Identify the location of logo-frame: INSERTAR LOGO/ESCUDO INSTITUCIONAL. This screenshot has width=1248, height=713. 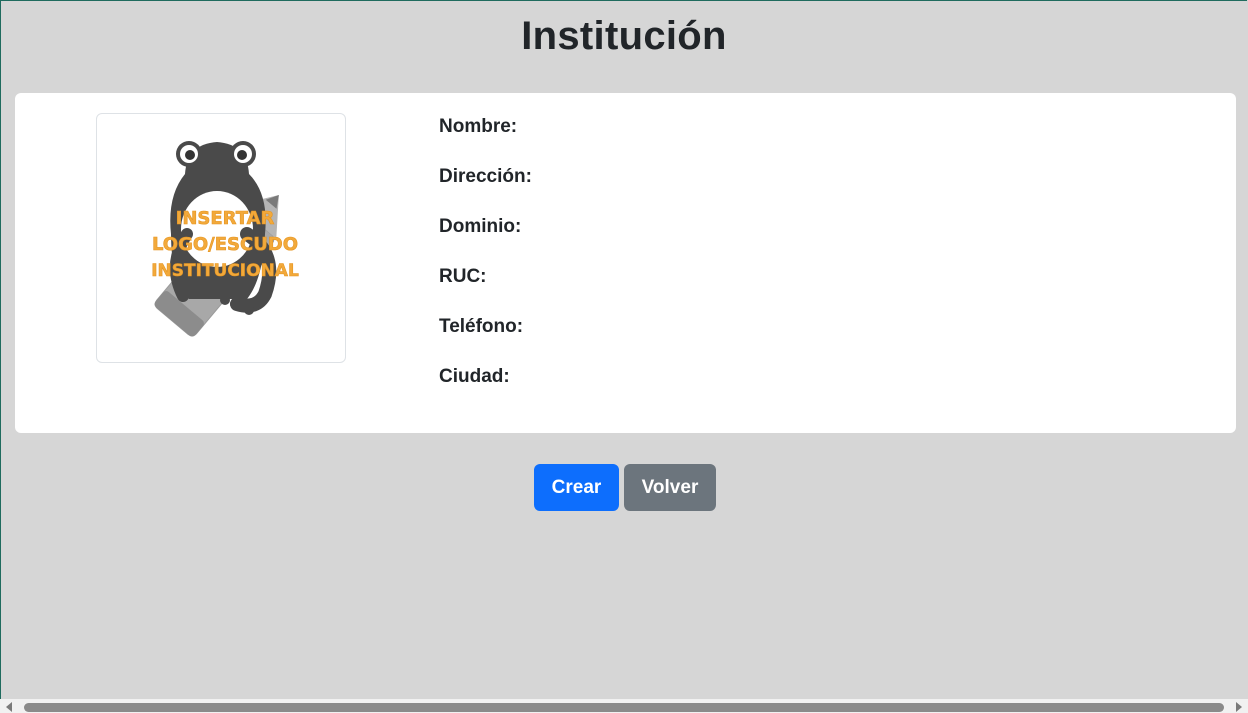
(221, 238).